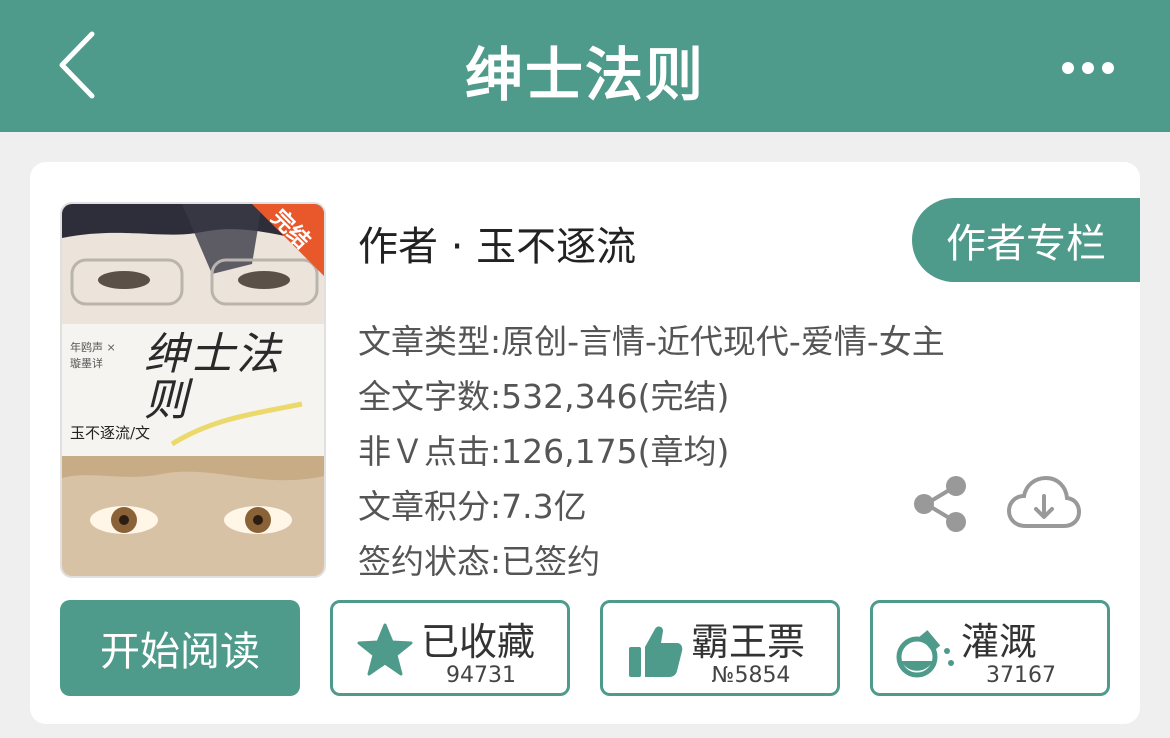 The image size is (1170, 738). I want to click on start-reading-button: 开始阅读, so click(180, 648).